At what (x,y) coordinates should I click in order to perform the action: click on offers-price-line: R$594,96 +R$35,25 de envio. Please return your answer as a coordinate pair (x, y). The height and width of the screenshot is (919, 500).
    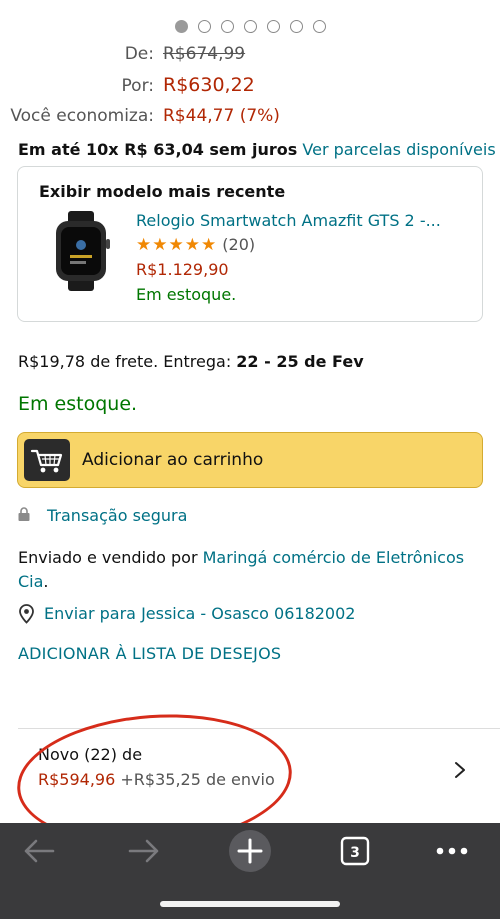
    Looking at the image, I should click on (156, 779).